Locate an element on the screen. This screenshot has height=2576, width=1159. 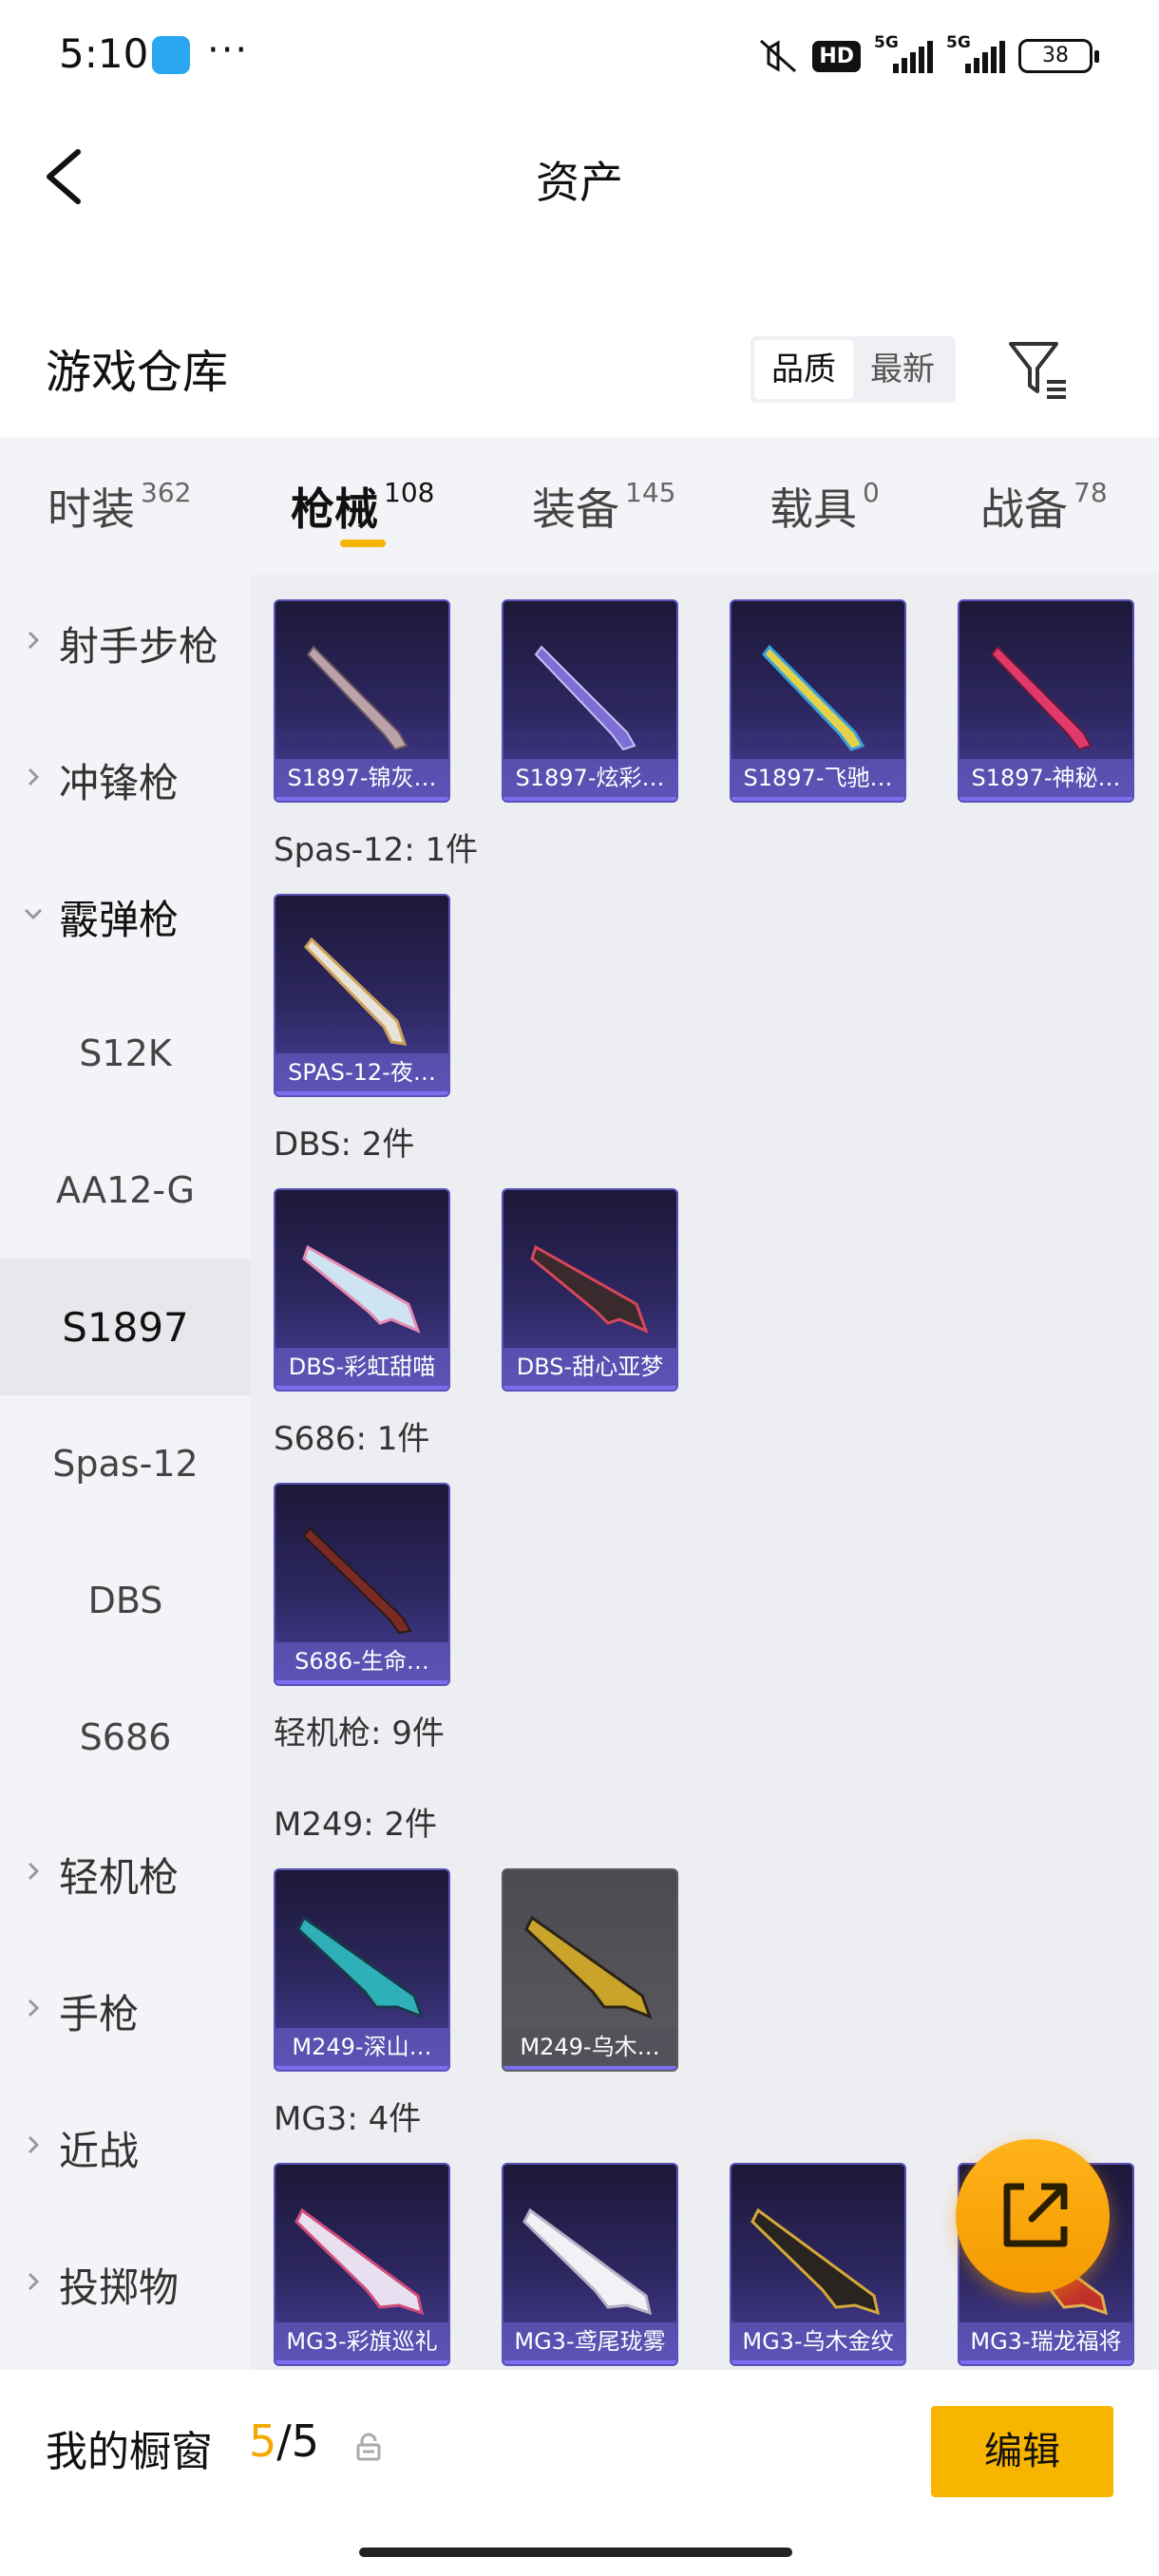
tab-fashion: 时装 362 is located at coordinates (119, 507).